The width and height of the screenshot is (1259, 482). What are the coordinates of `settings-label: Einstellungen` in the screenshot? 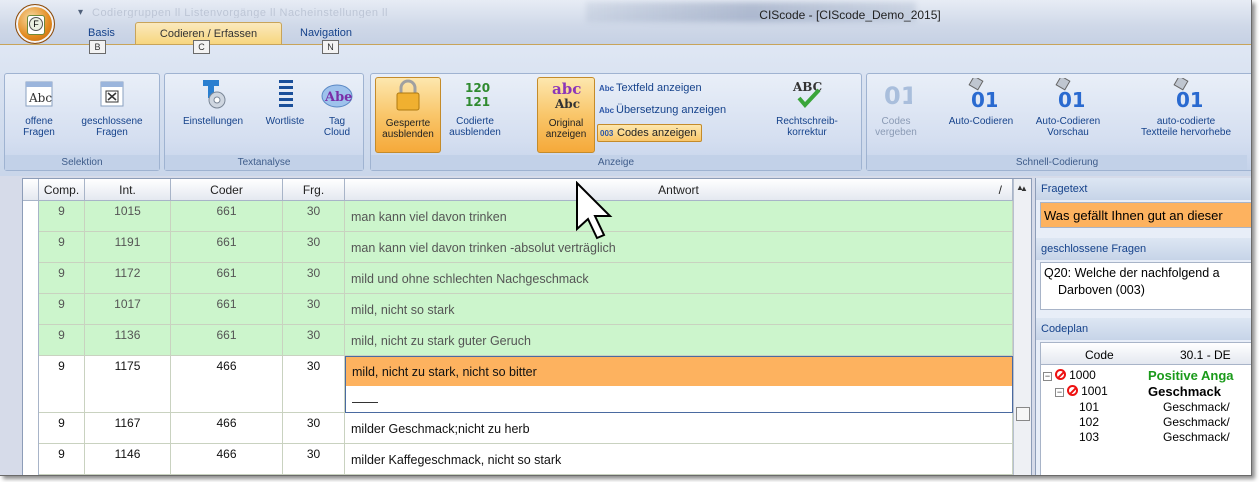 It's located at (213, 121).